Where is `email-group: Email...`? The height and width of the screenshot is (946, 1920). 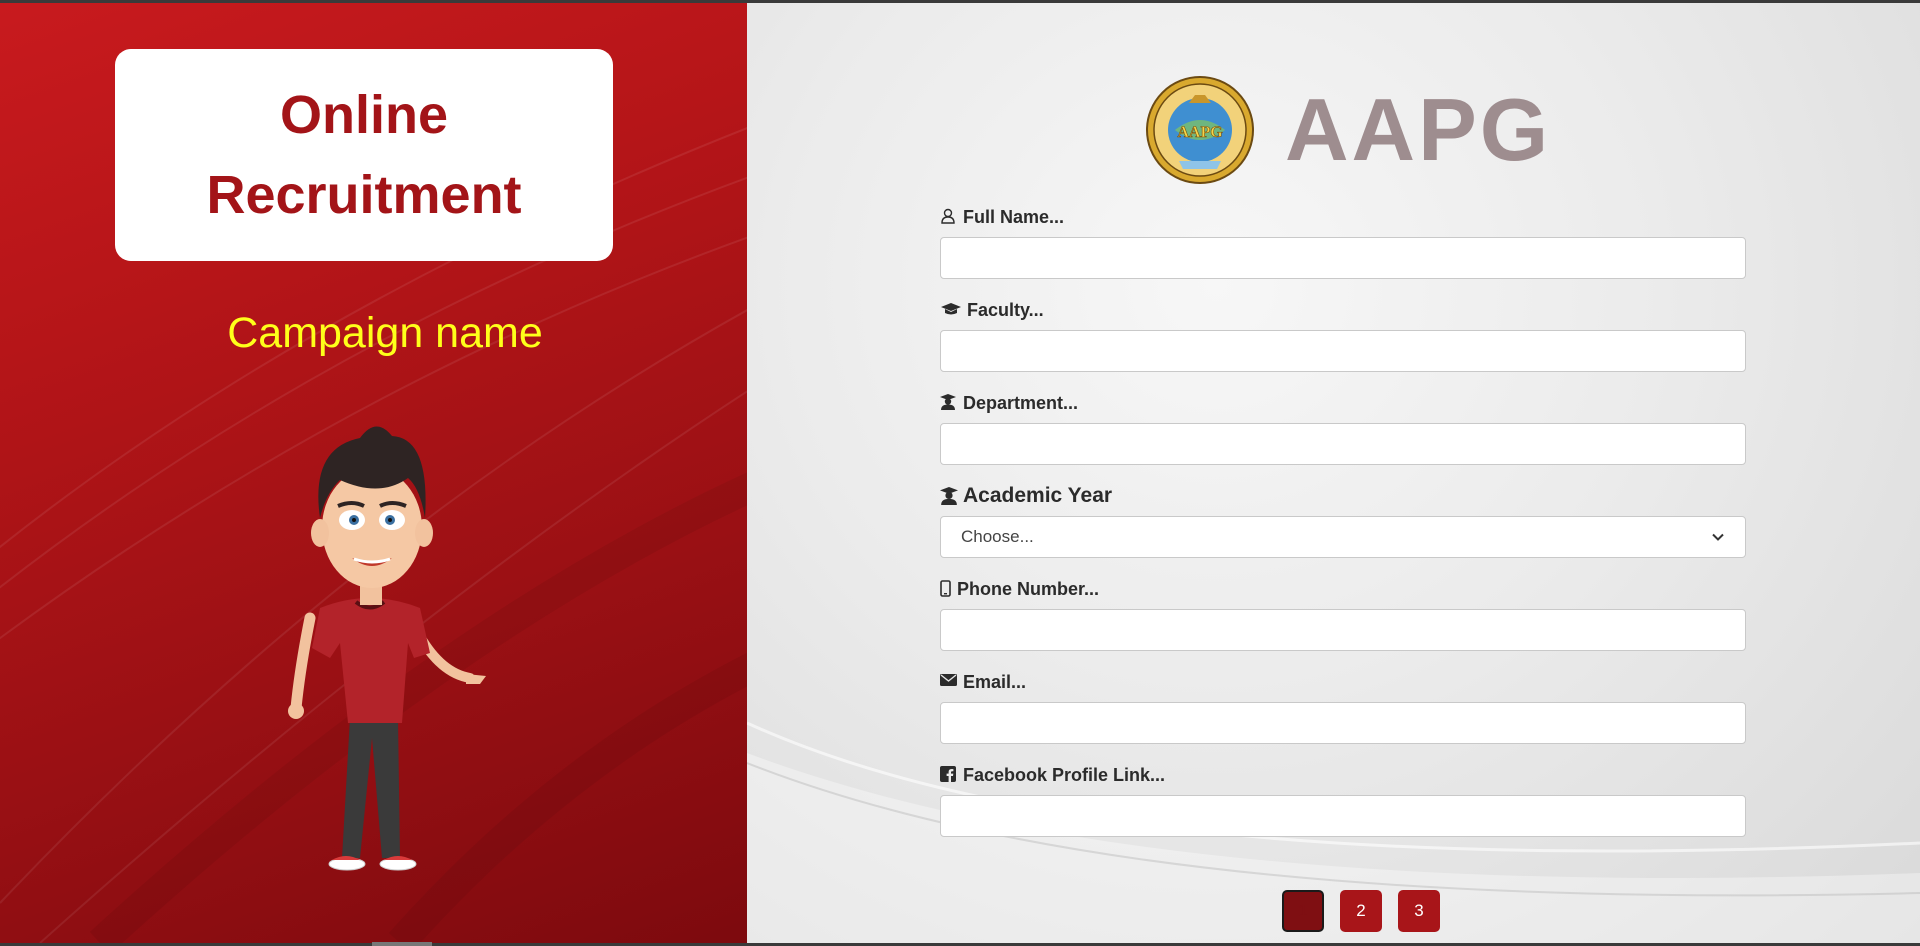
email-group: Email... is located at coordinates (1343, 716).